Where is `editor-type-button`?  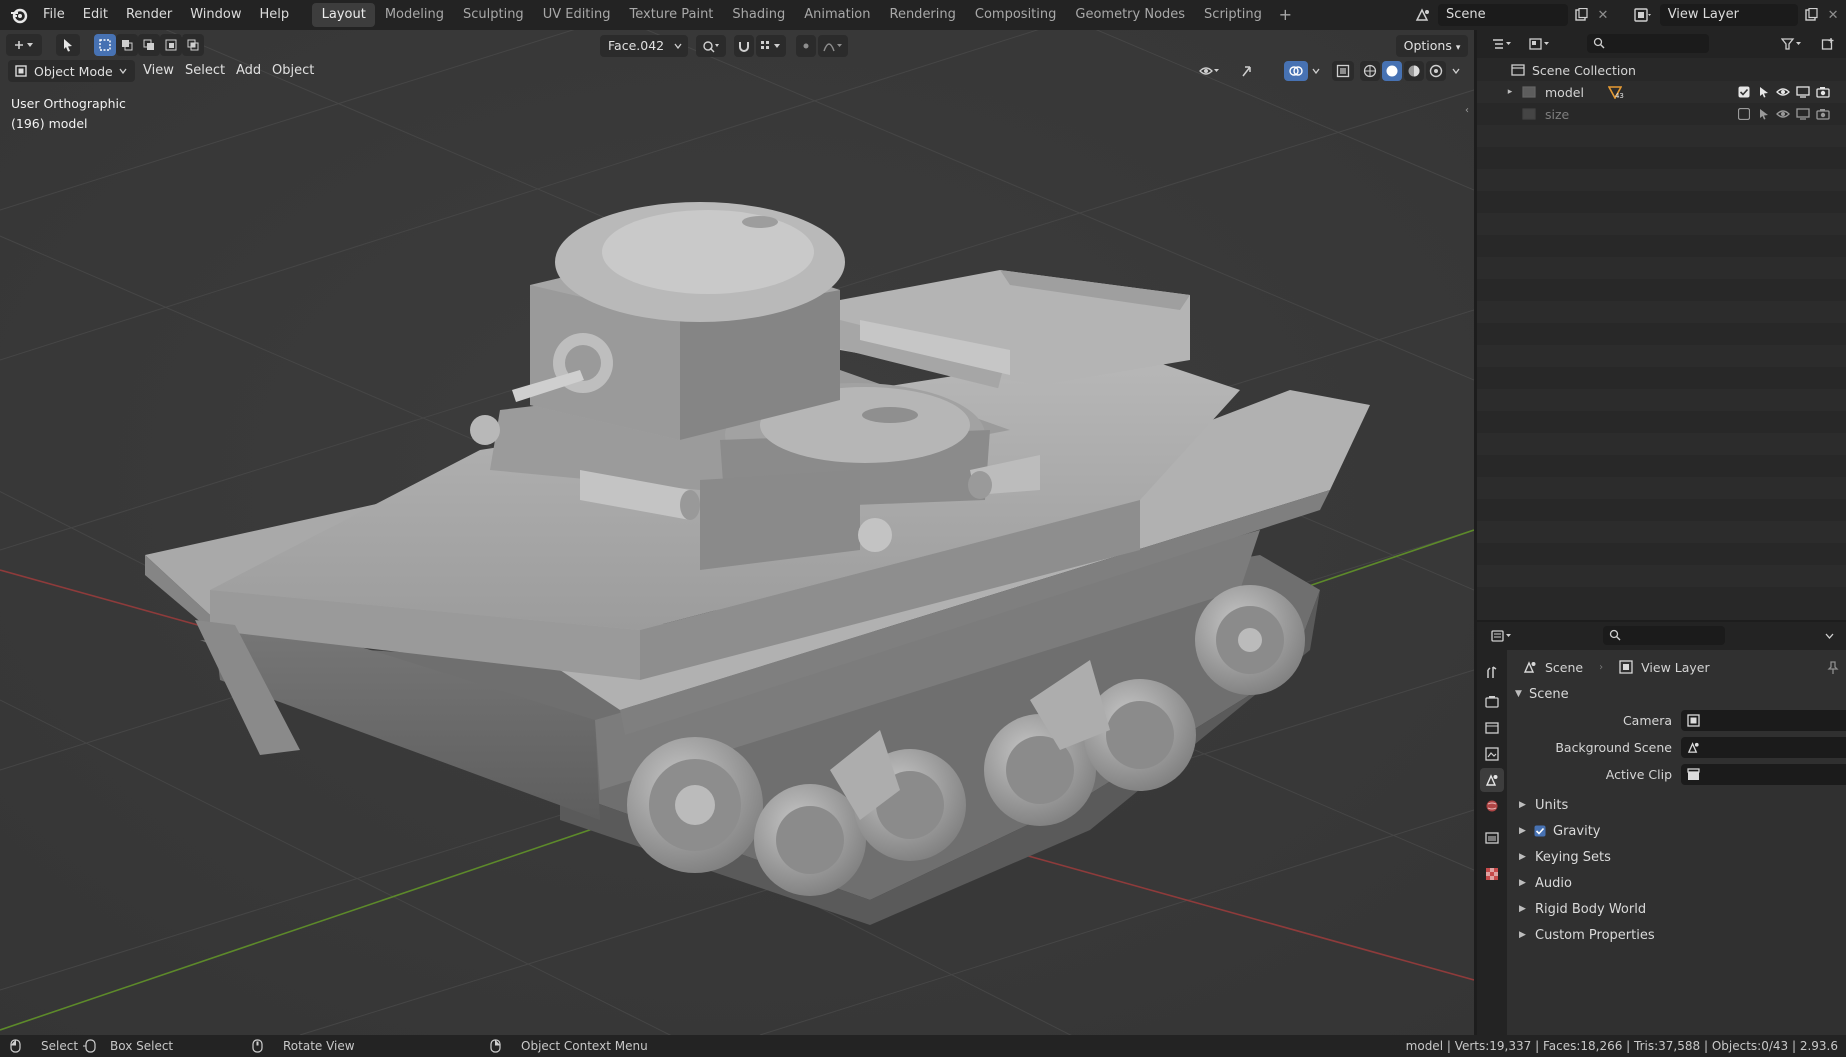
editor-type-button is located at coordinates (24, 45).